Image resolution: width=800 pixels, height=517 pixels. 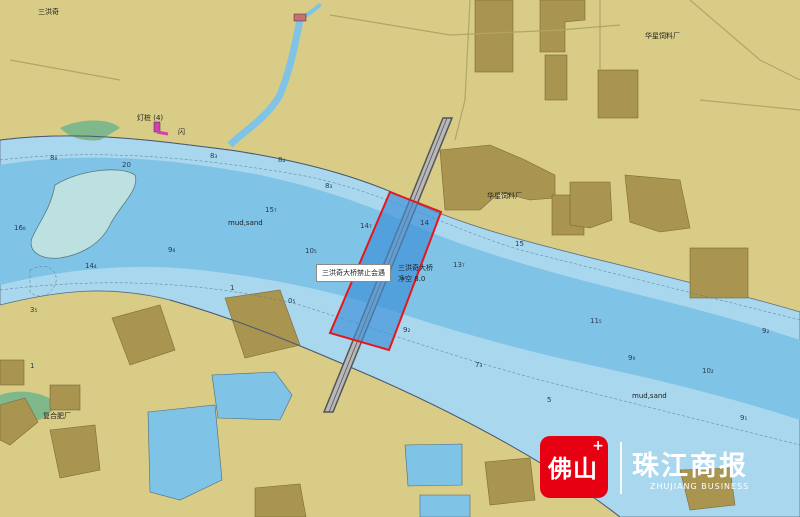 What do you see at coordinates (271, 210) in the screenshot?
I see `depth-sounding: 15₇` at bounding box center [271, 210].